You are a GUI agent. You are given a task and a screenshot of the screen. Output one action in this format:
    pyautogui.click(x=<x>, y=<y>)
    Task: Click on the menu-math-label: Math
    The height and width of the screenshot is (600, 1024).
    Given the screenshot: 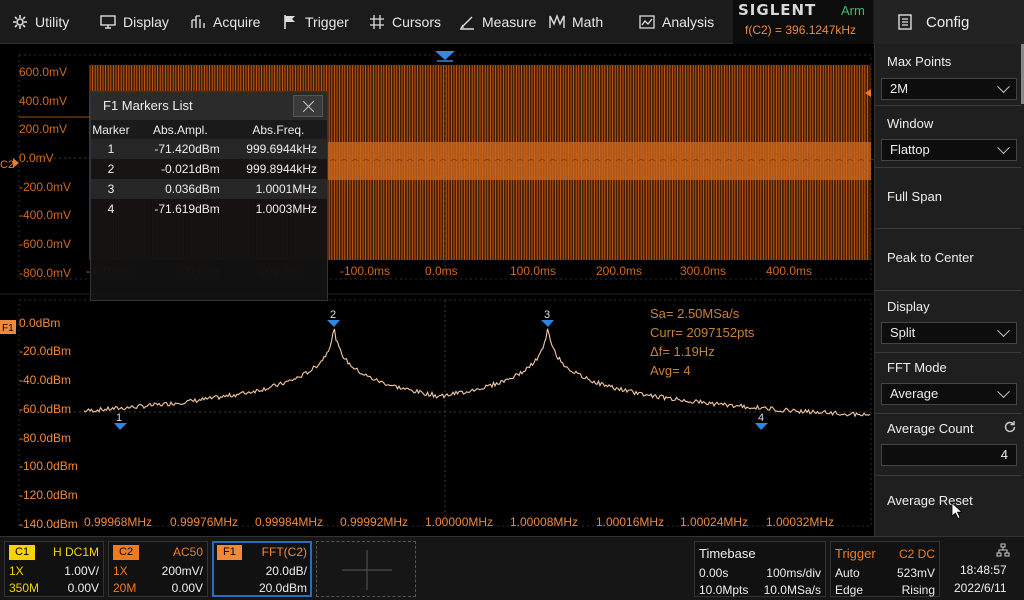 What is the action you would take?
    pyautogui.click(x=588, y=22)
    